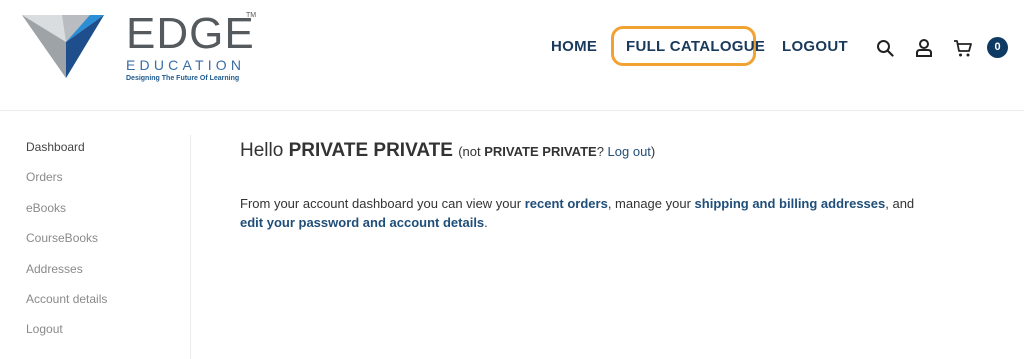 The image size is (1024, 359). What do you see at coordinates (66, 299) in the screenshot?
I see `sidebar-item-account-details: Account details` at bounding box center [66, 299].